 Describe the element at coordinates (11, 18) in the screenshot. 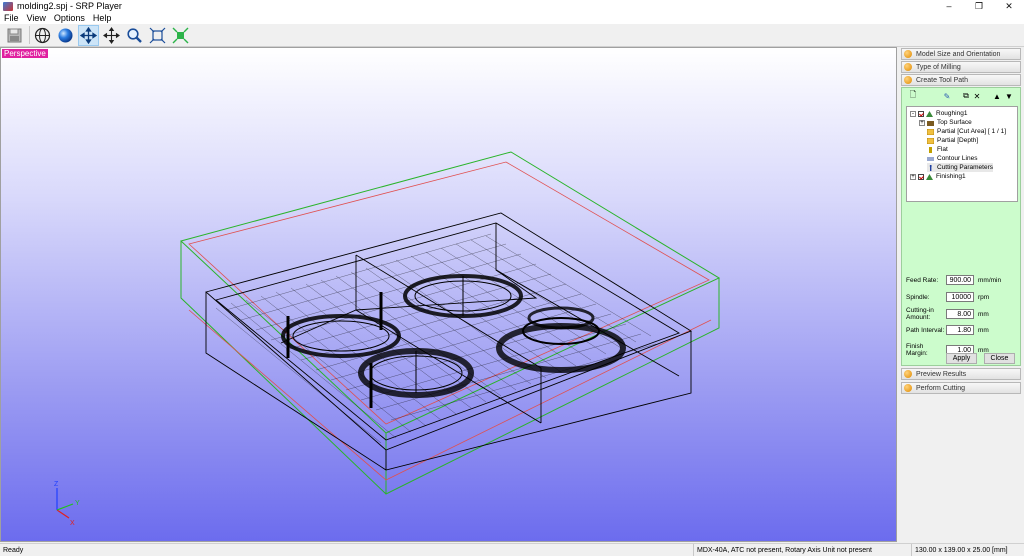

I see `menu-file: File` at that location.